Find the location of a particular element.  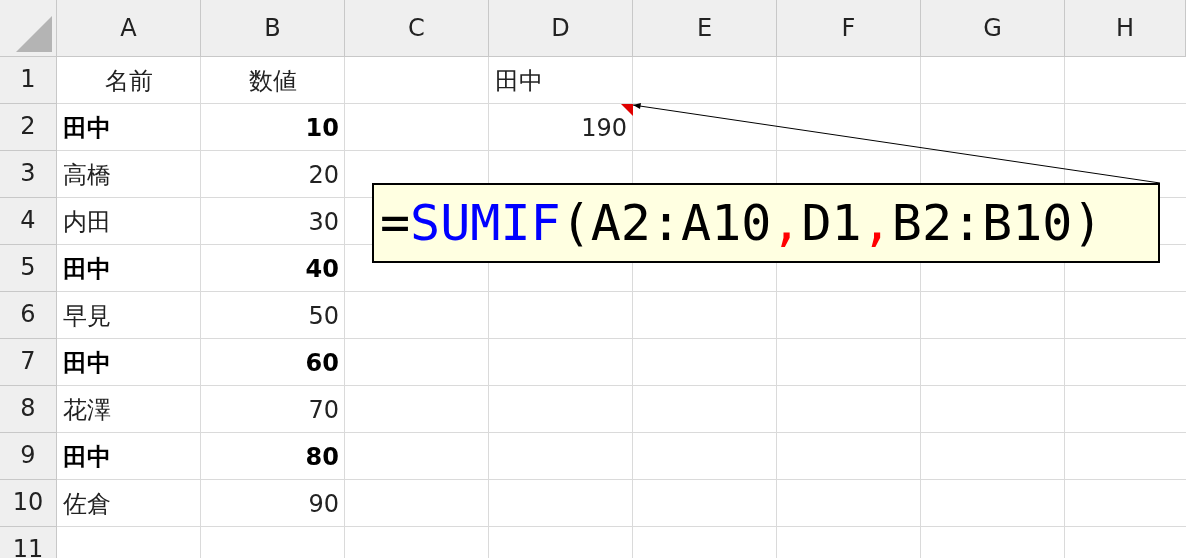

row-header: 9 is located at coordinates (28, 456).